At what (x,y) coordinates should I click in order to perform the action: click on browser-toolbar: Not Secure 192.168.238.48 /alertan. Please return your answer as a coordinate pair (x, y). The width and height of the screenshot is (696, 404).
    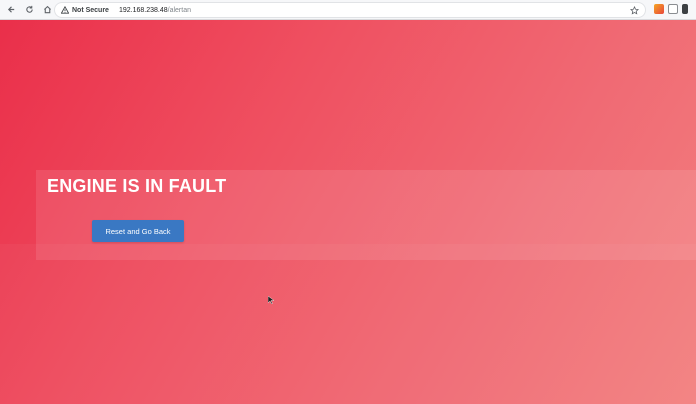
    Looking at the image, I should click on (348, 10).